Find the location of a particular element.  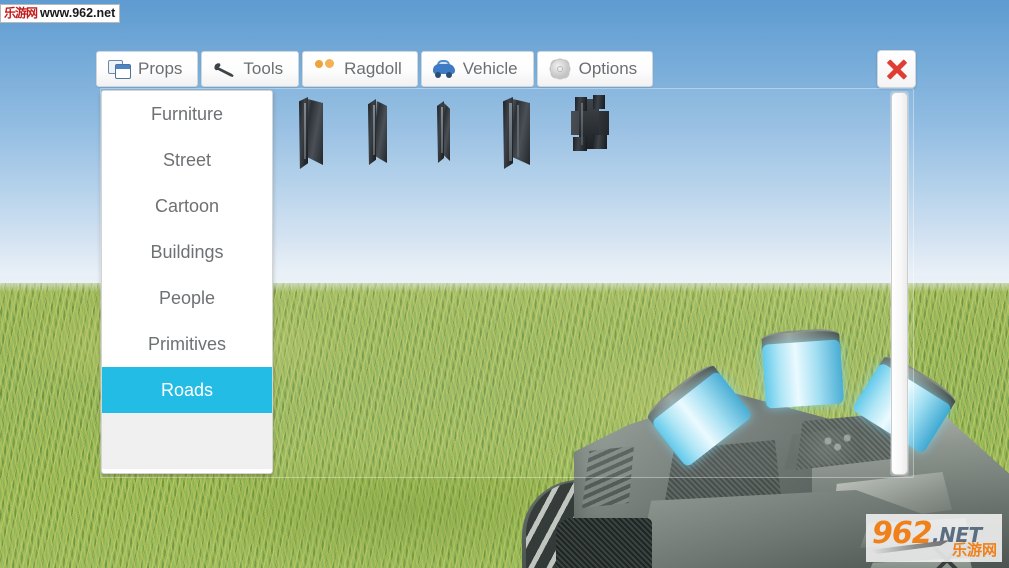

wrench-icon is located at coordinates (224, 69).